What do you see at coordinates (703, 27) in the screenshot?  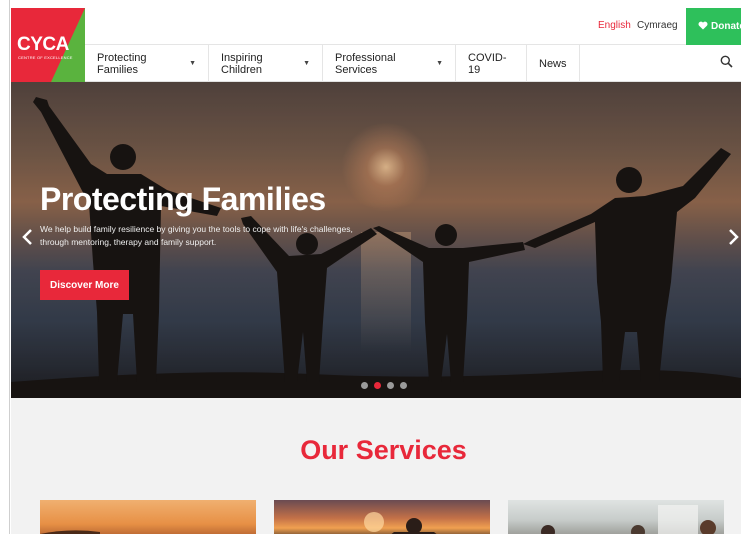 I see `heart-icon` at bounding box center [703, 27].